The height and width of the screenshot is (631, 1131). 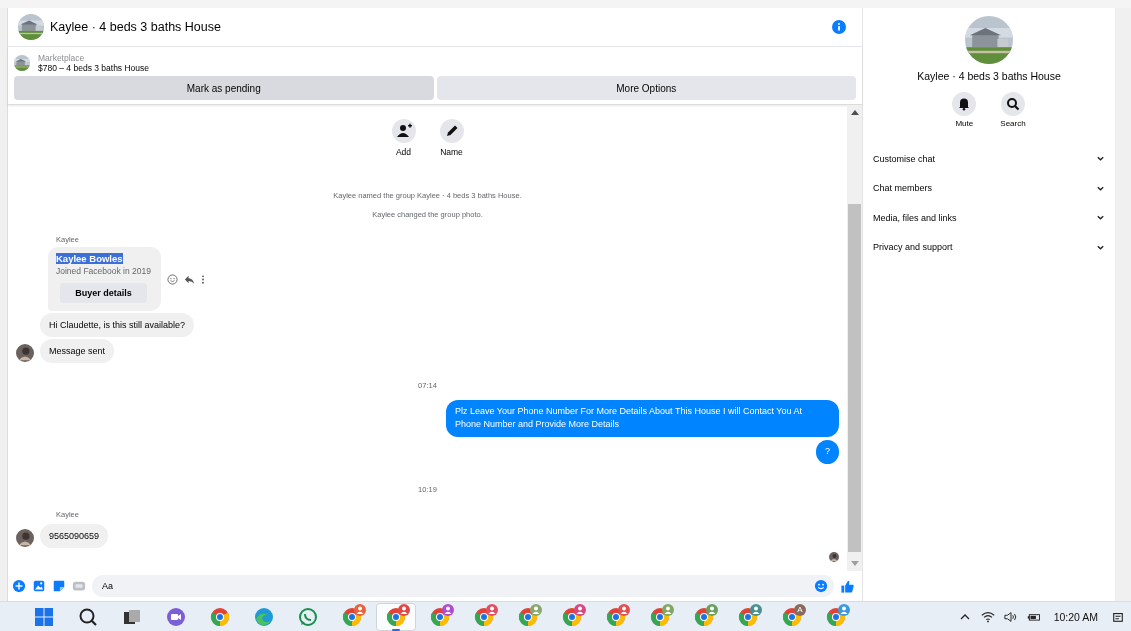 What do you see at coordinates (77, 351) in the screenshot?
I see `message-bubble: Message sent` at bounding box center [77, 351].